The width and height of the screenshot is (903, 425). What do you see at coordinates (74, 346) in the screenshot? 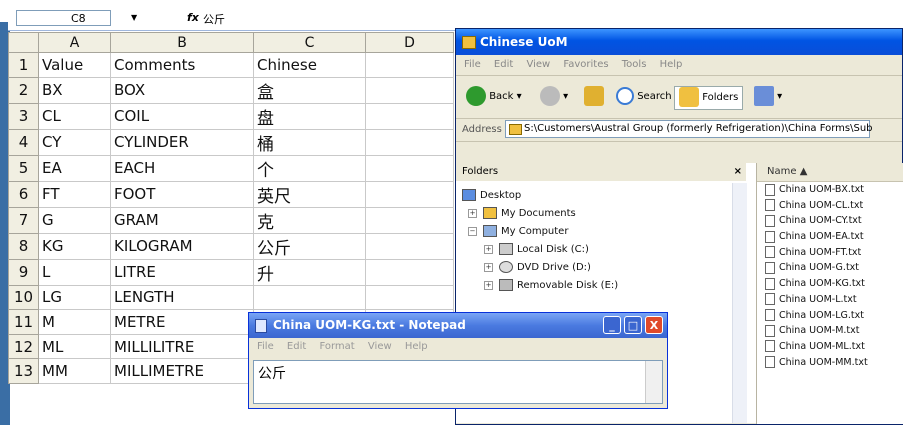
I see `cell: ML` at bounding box center [74, 346].